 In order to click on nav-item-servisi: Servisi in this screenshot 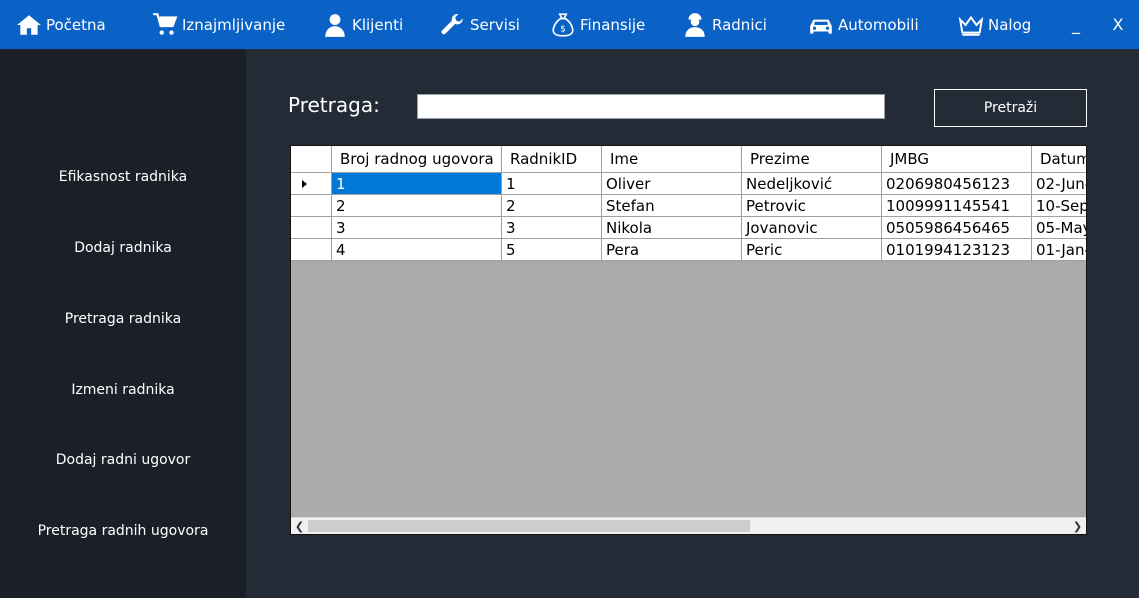, I will do `click(480, 24)`.